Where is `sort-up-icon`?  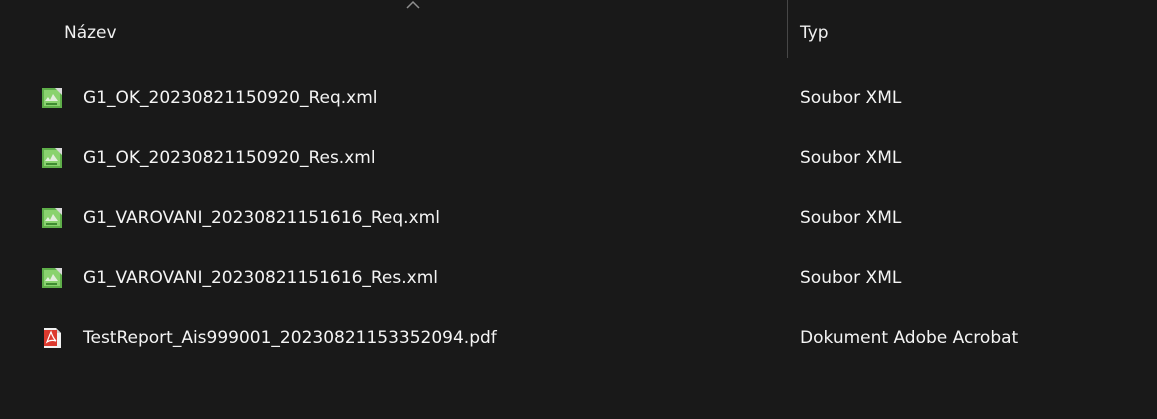 sort-up-icon is located at coordinates (413, 5).